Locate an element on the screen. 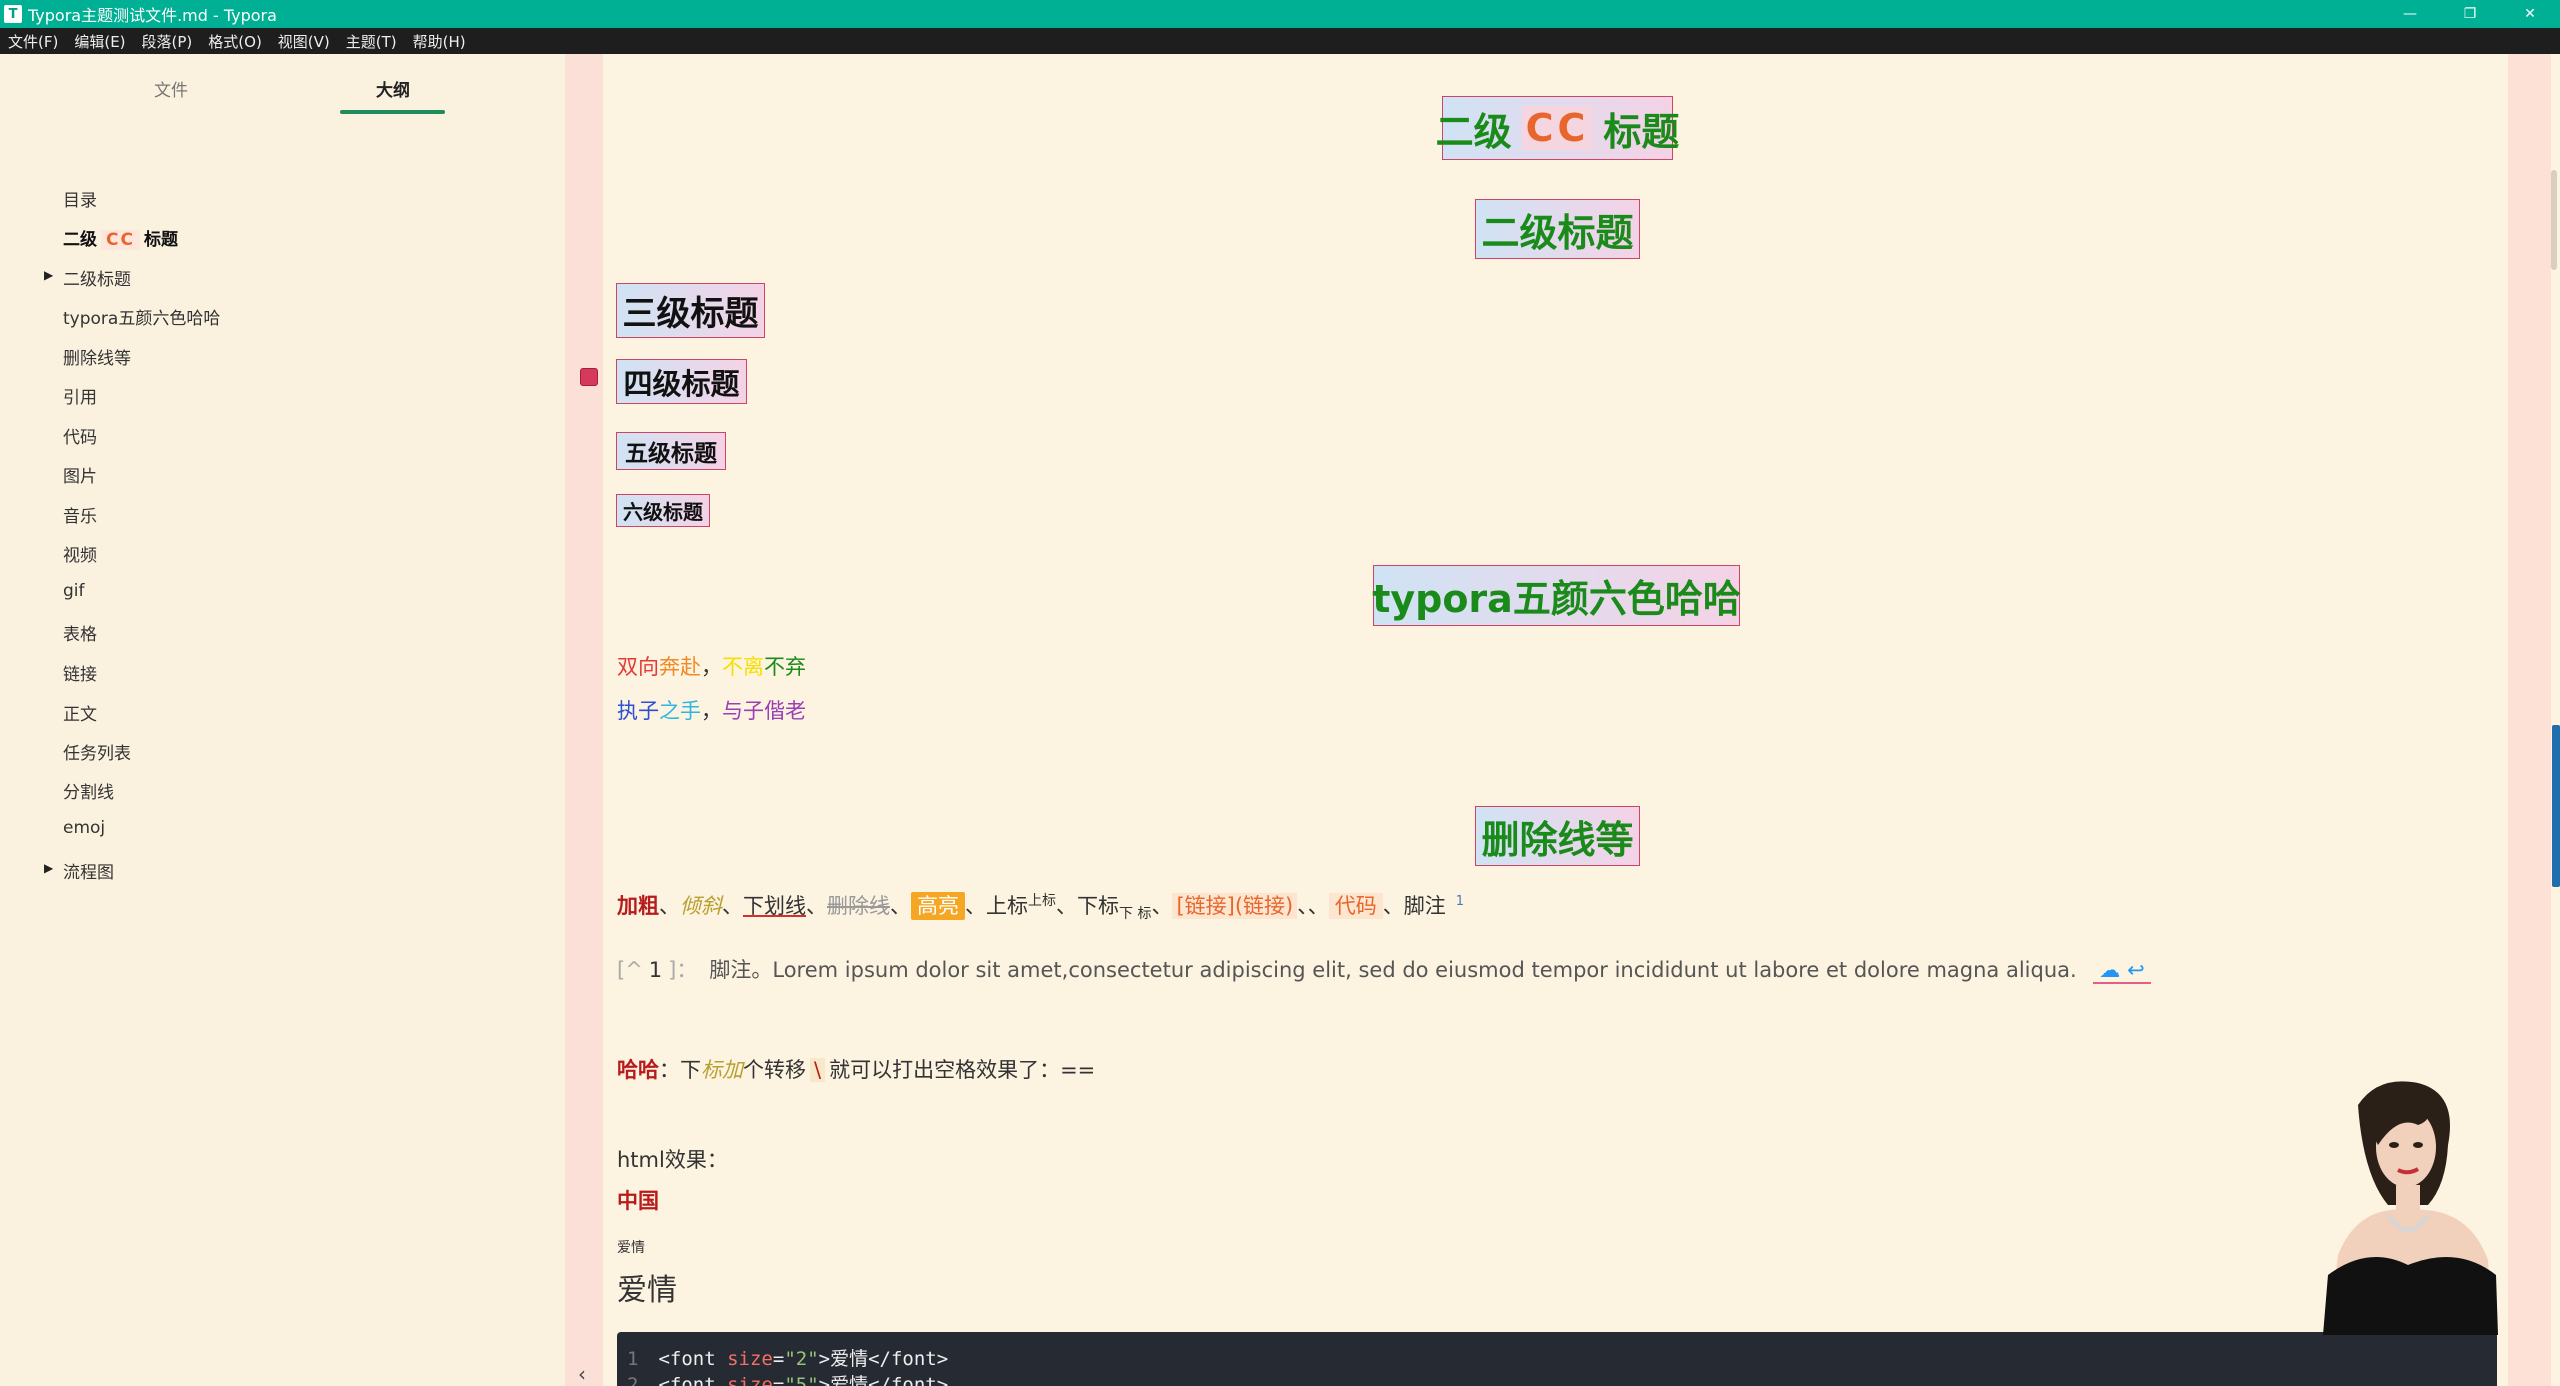  tab-outline: 大纲 is located at coordinates (393, 88).